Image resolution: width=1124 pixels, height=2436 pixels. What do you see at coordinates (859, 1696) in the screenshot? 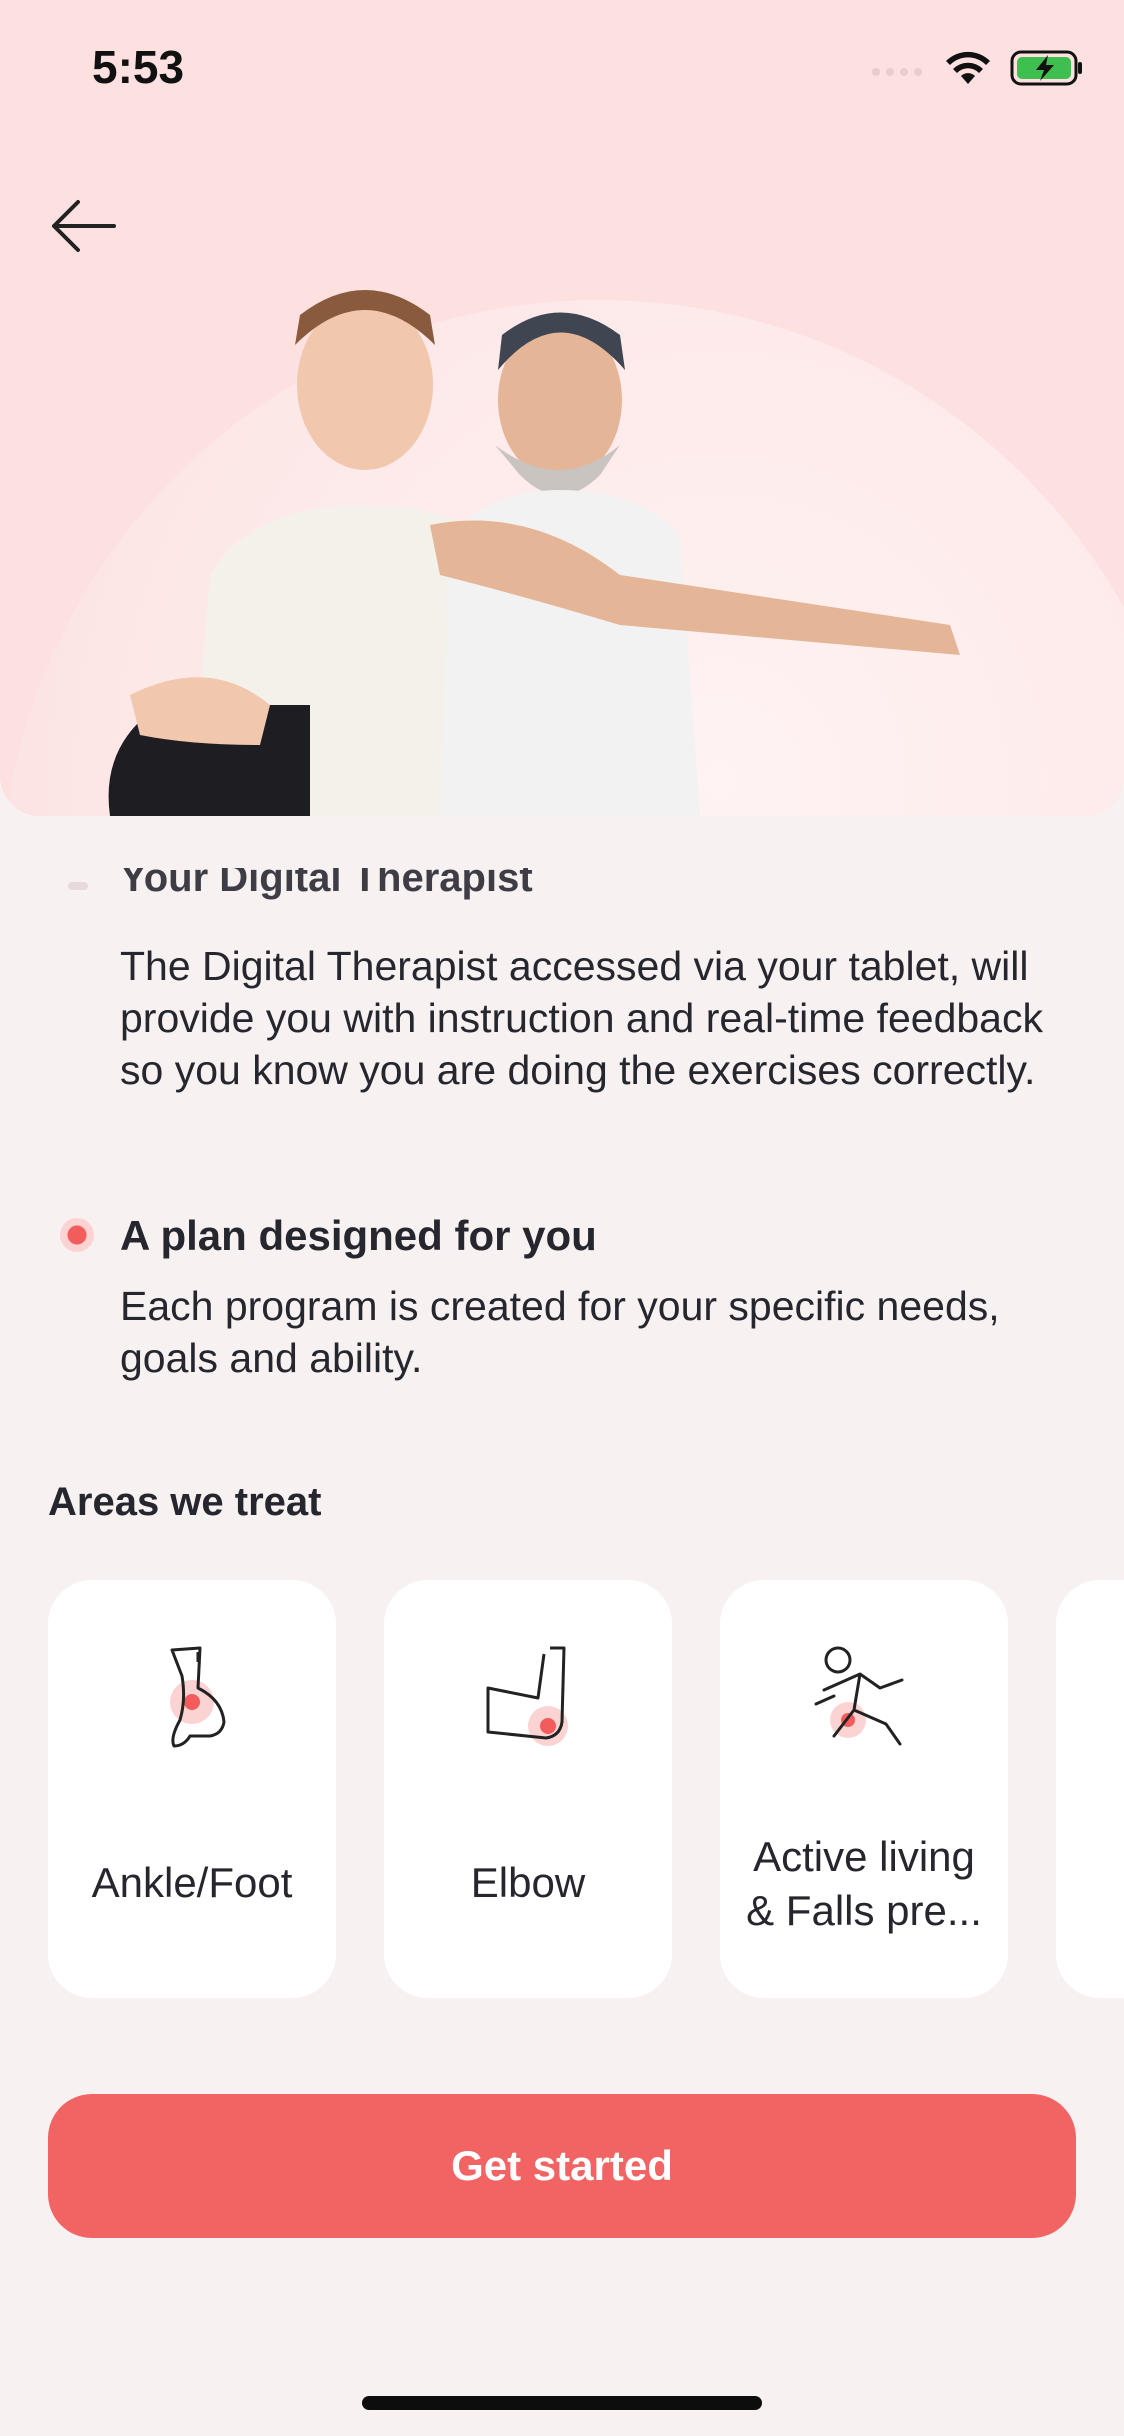
I see `active-living-icon` at bounding box center [859, 1696].